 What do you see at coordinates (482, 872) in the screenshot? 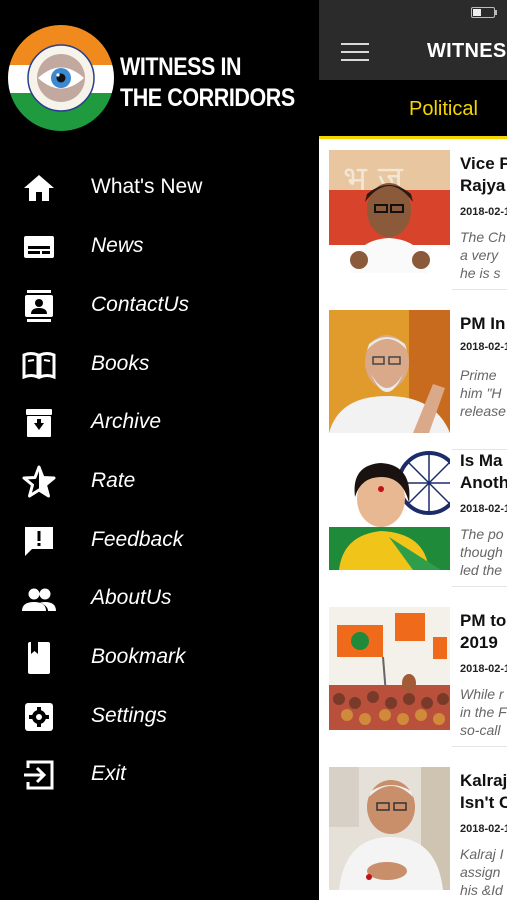
I see `article-excerpt: Kalraj Iassign his &Id` at bounding box center [482, 872].